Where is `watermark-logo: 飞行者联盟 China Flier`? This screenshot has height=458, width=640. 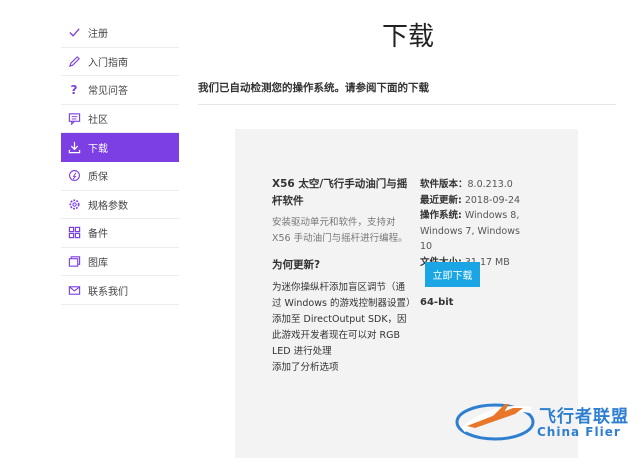 watermark-logo: 飞行者联盟 China Flier is located at coordinates (546, 420).